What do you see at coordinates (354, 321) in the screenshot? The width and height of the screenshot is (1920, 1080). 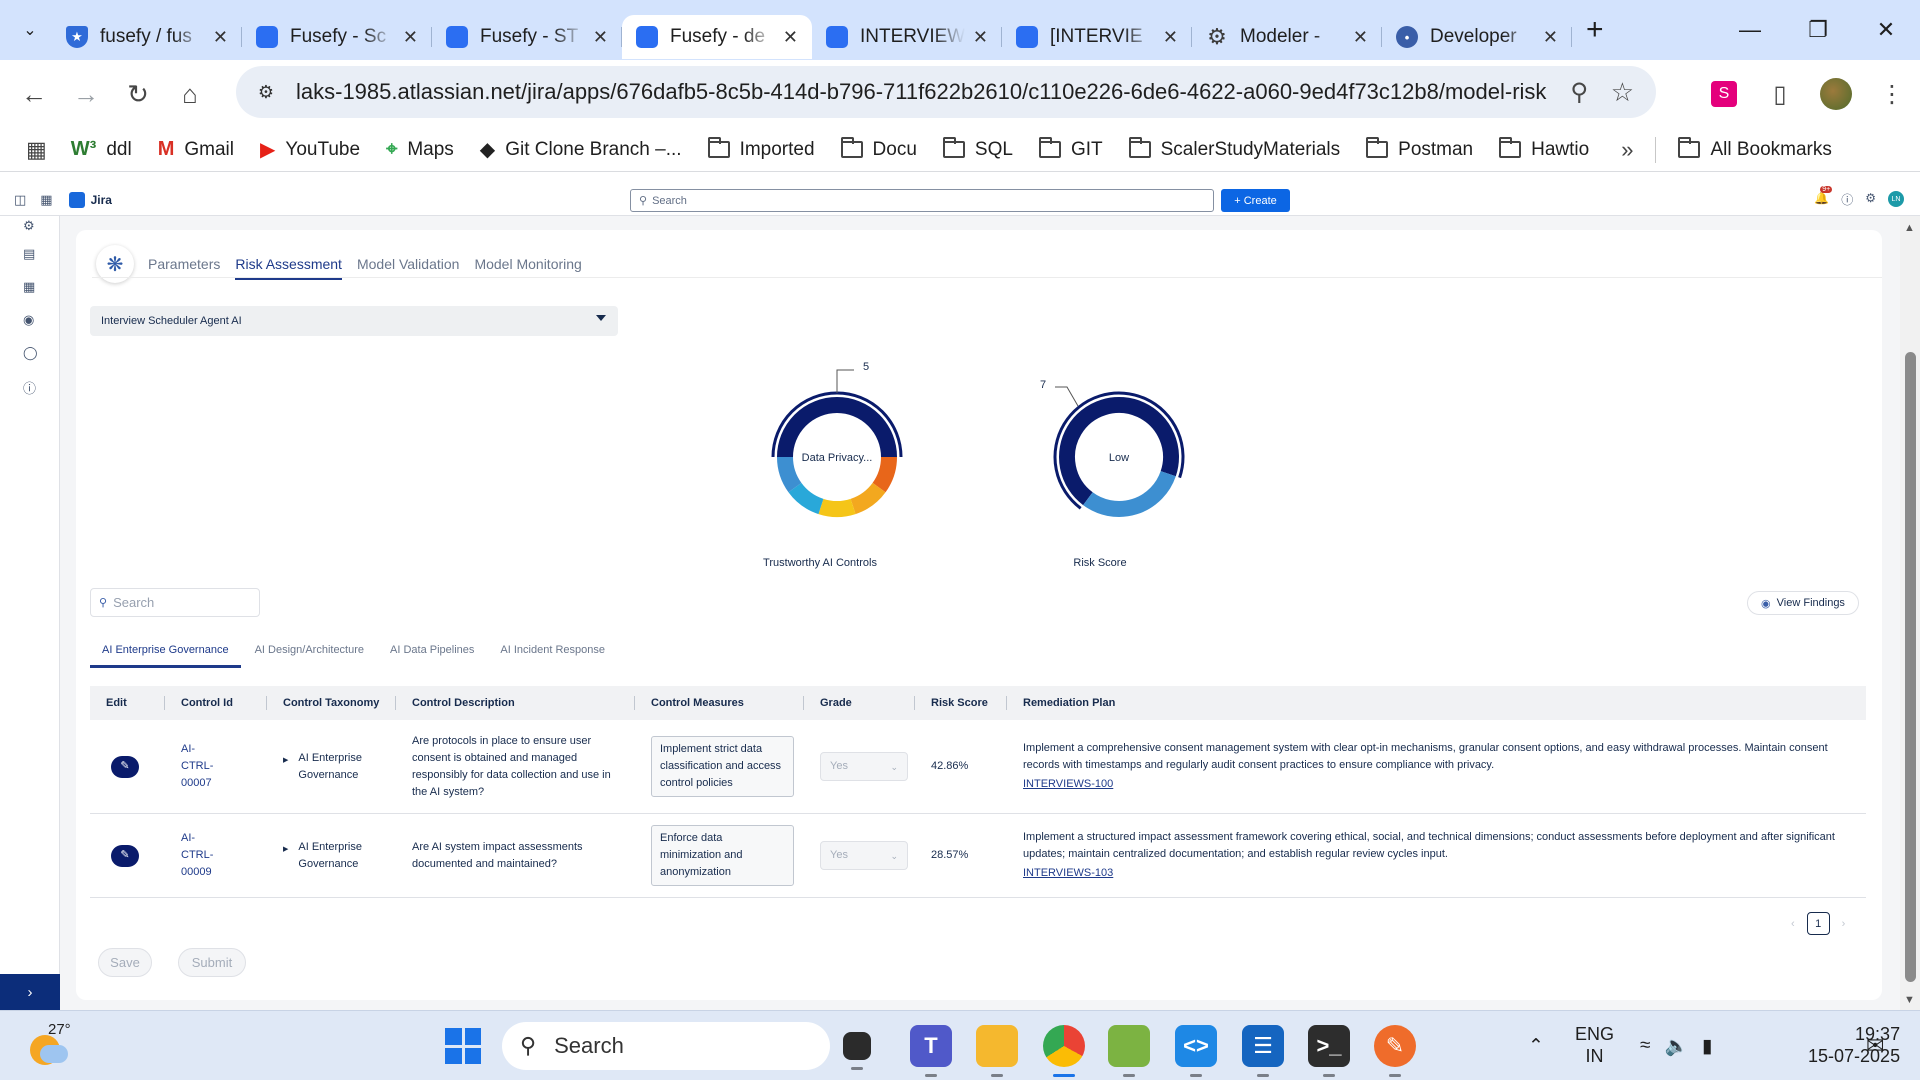 I see `model-select: Interview Scheduler Agent AI` at bounding box center [354, 321].